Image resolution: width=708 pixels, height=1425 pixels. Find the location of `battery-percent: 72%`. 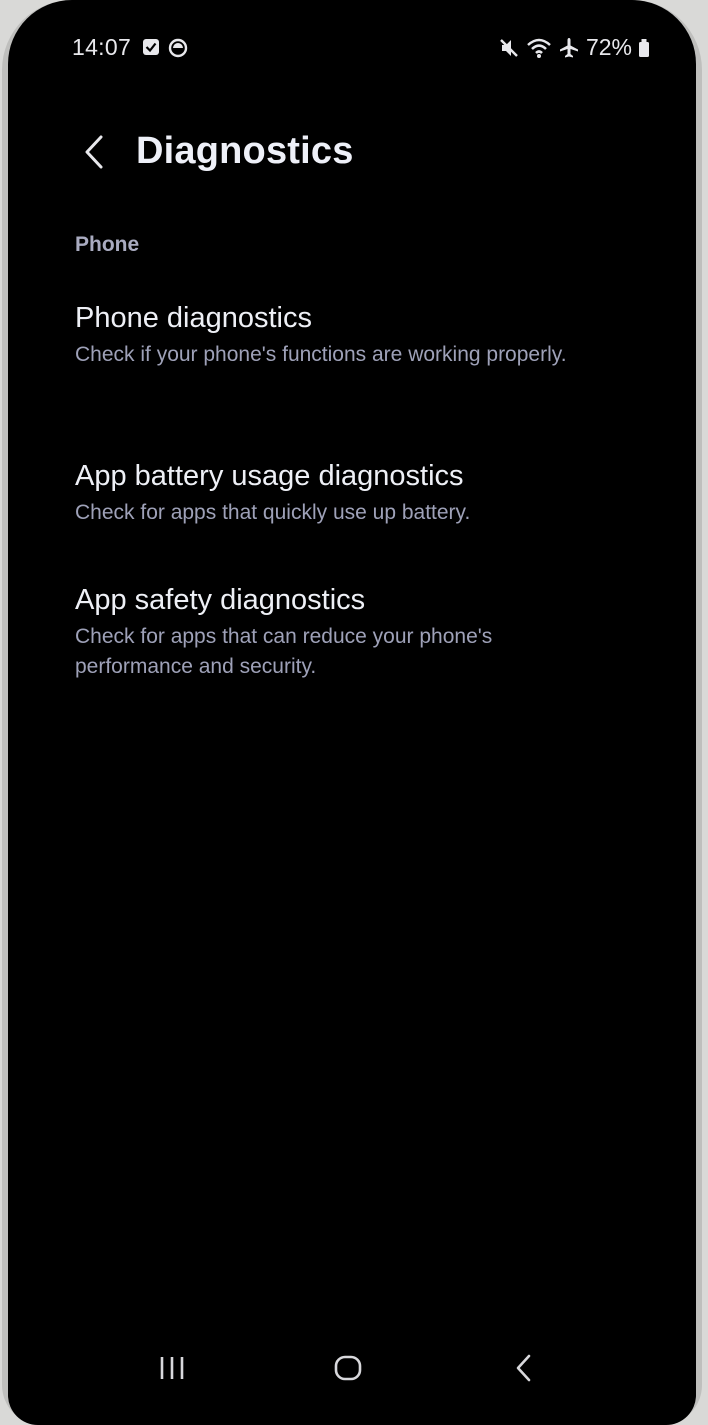

battery-percent: 72% is located at coordinates (608, 47).